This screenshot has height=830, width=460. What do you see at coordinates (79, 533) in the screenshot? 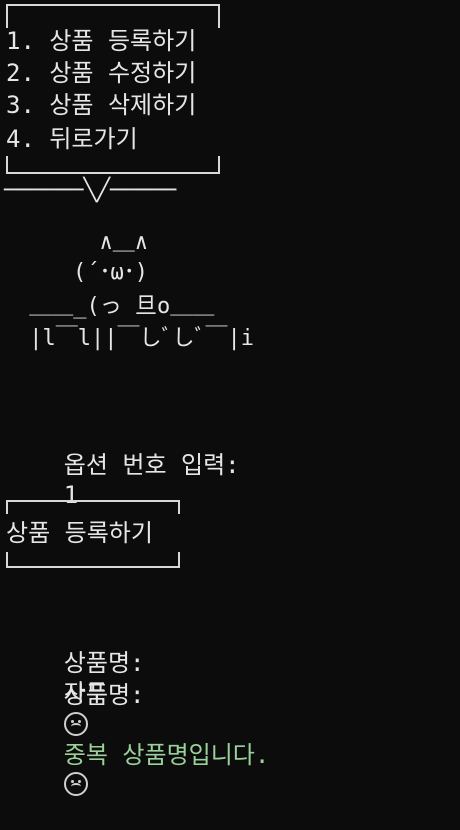
I see `section-title: 상품 등록하기` at bounding box center [79, 533].